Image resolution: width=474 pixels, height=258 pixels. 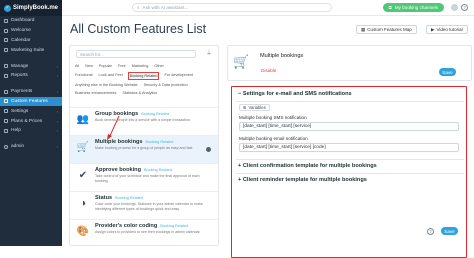 What do you see at coordinates (7, 8) in the screenshot?
I see `logo-icon: ✓` at bounding box center [7, 8].